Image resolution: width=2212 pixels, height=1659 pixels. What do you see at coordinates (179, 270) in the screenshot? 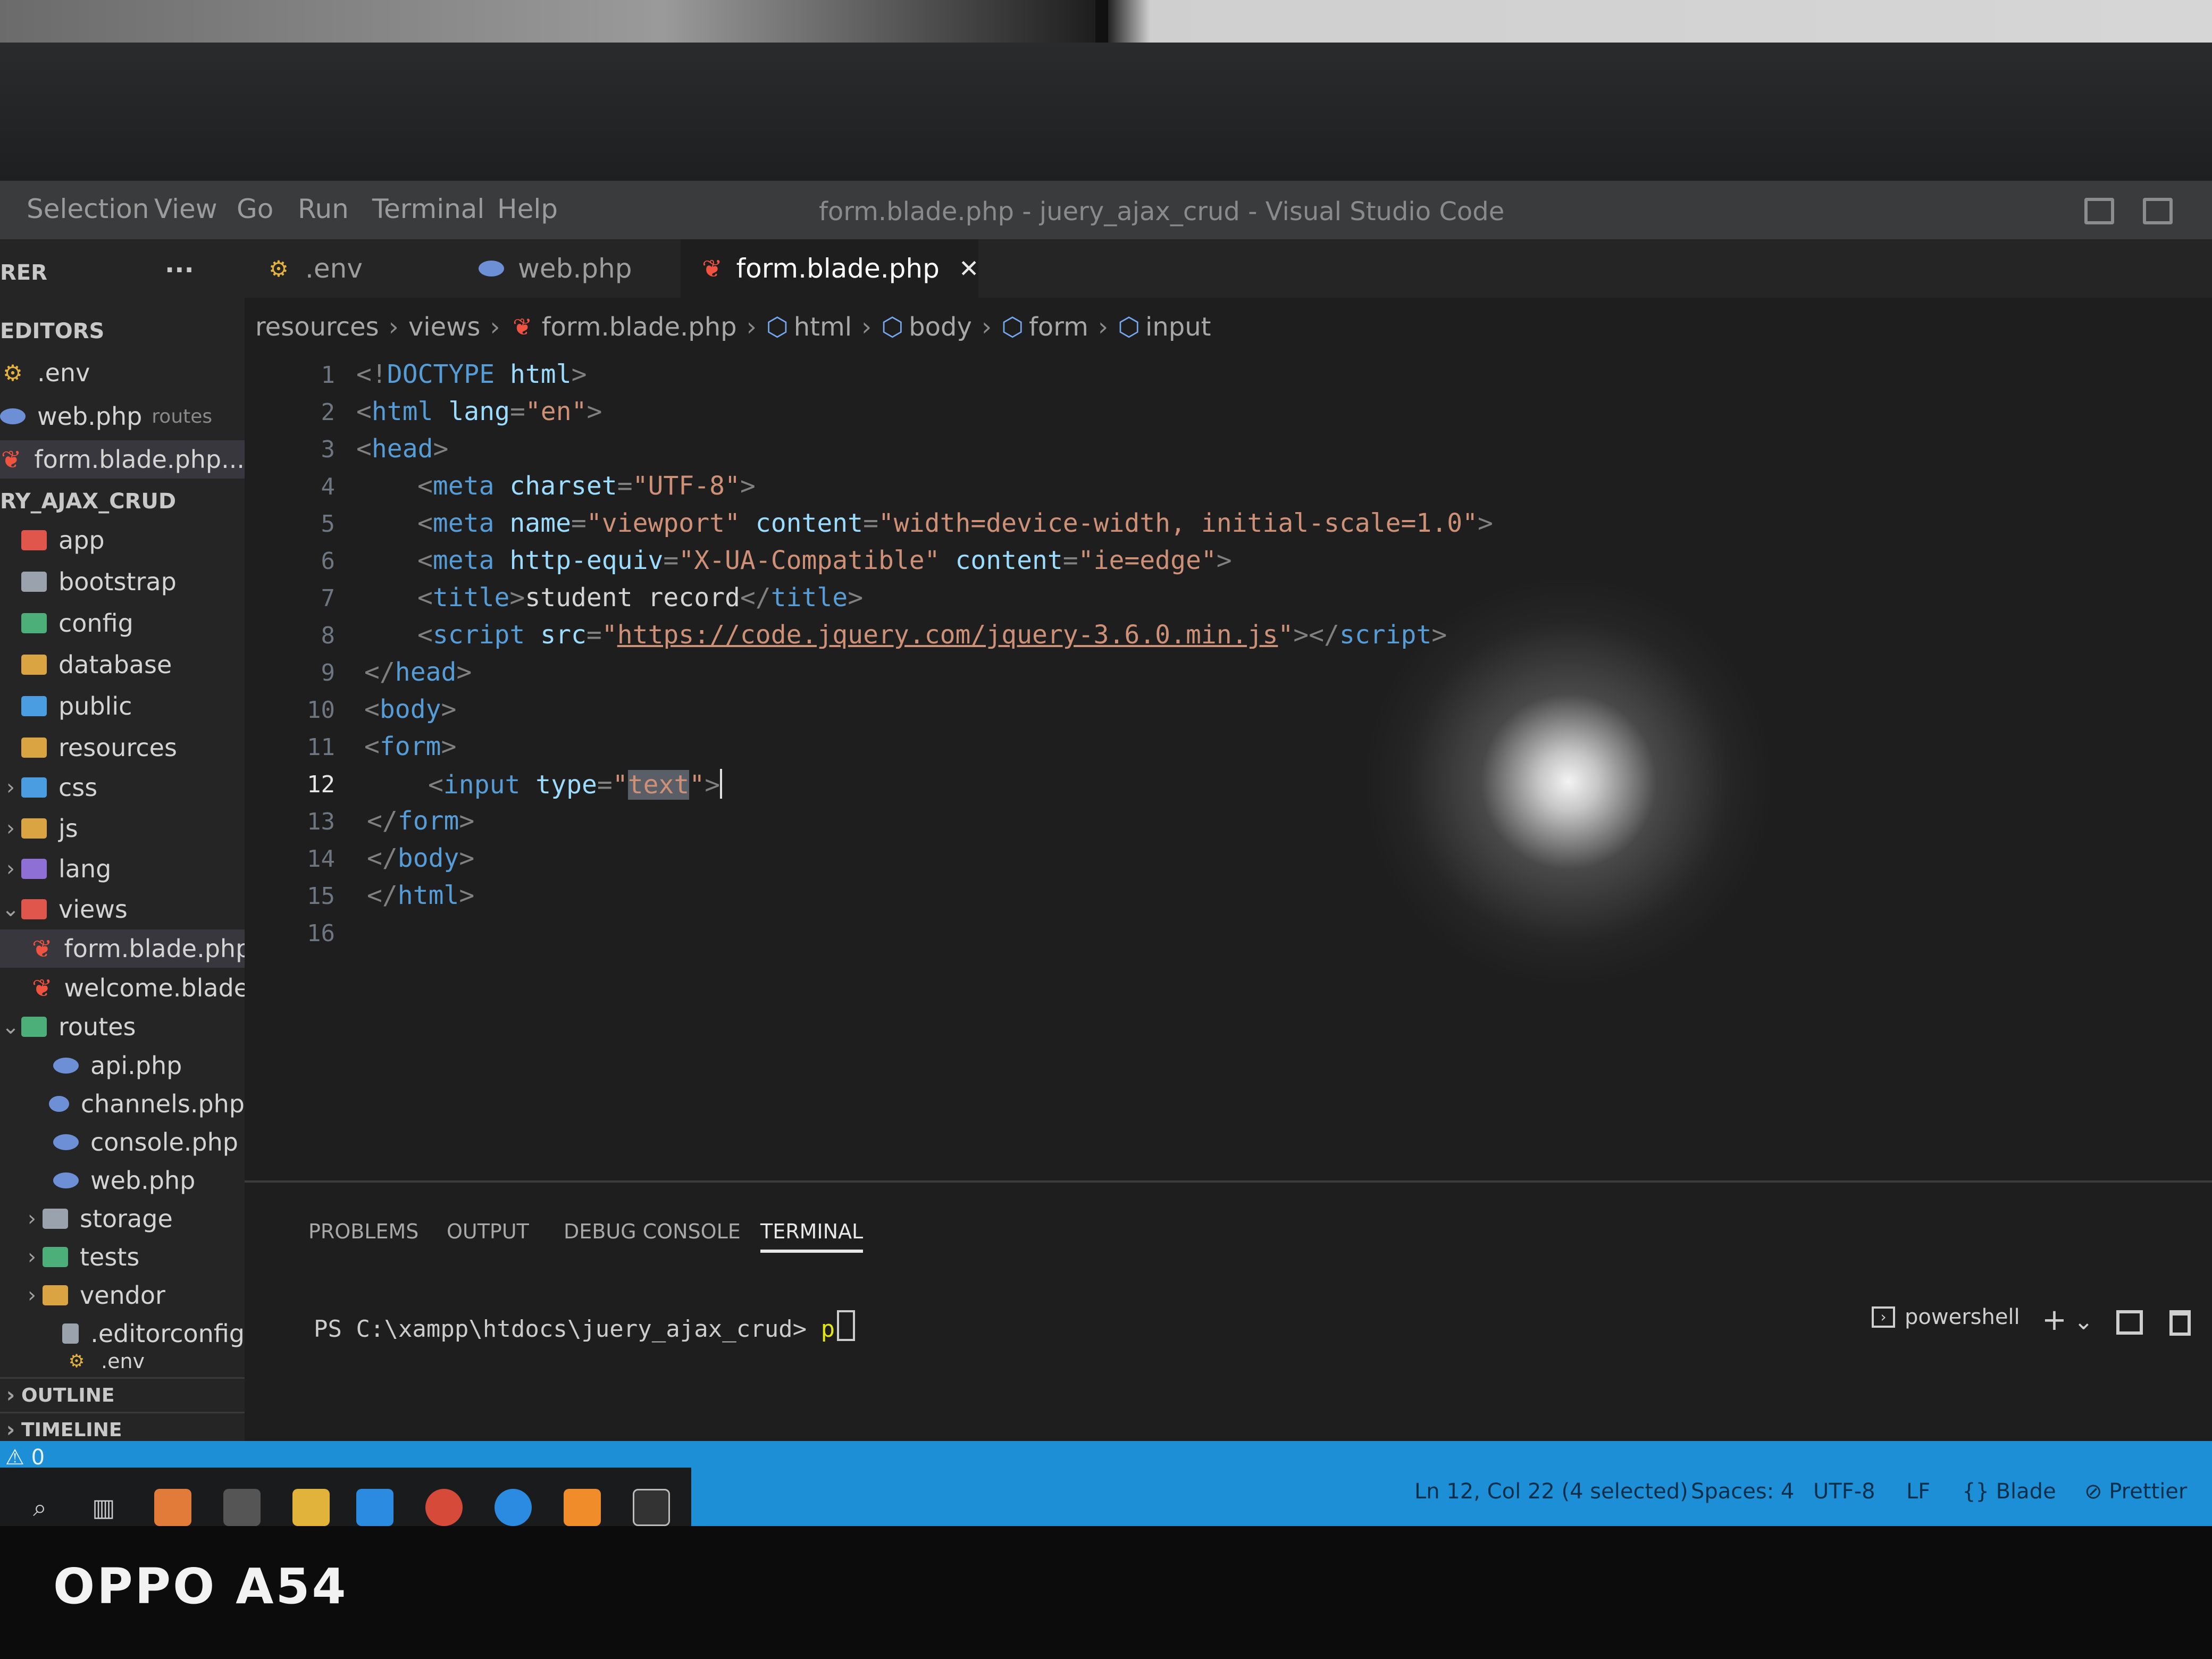
I see `explorer-more-icon: ···` at bounding box center [179, 270].